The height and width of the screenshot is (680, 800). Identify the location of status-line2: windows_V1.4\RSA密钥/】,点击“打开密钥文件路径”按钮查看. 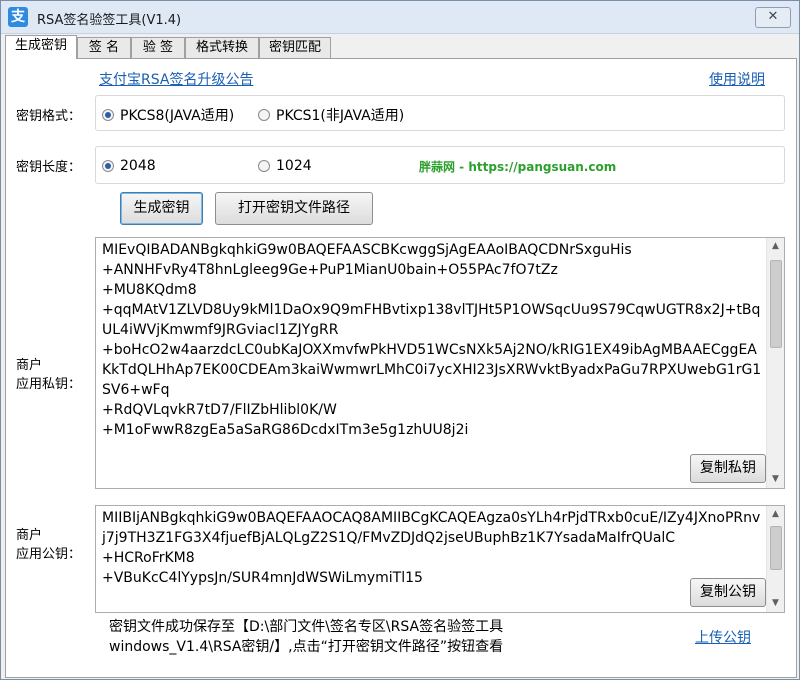
(306, 647).